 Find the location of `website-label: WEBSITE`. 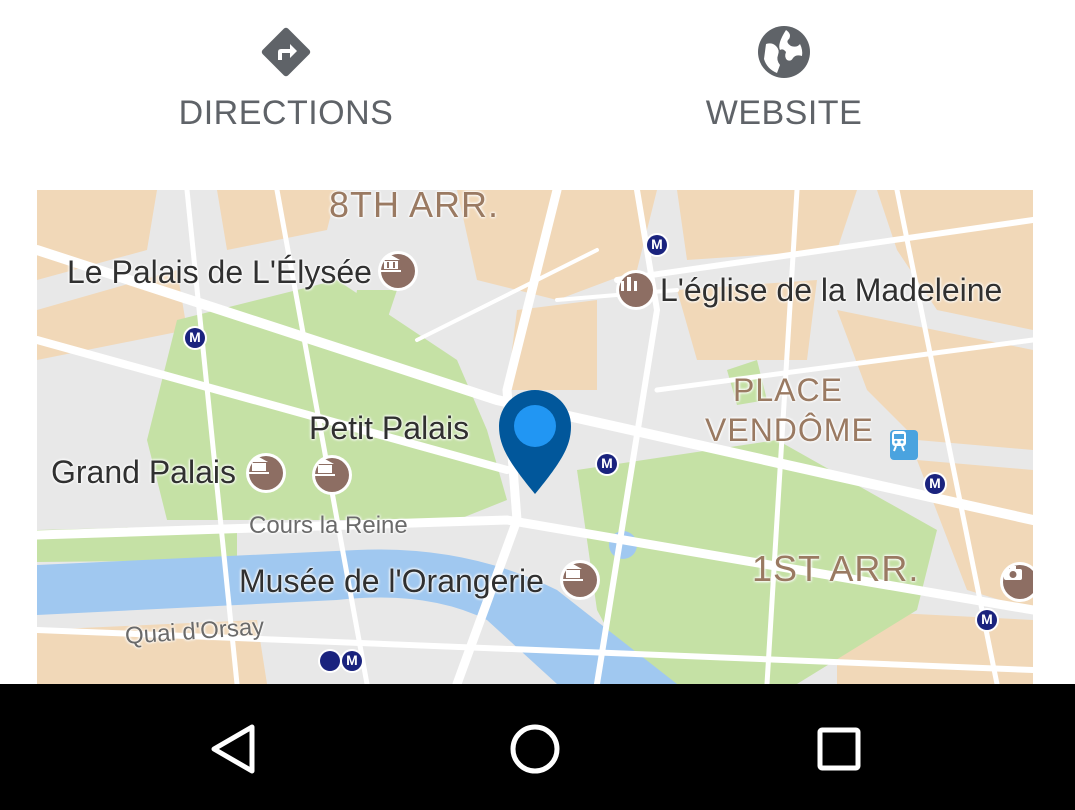

website-label: WEBSITE is located at coordinates (784, 113).